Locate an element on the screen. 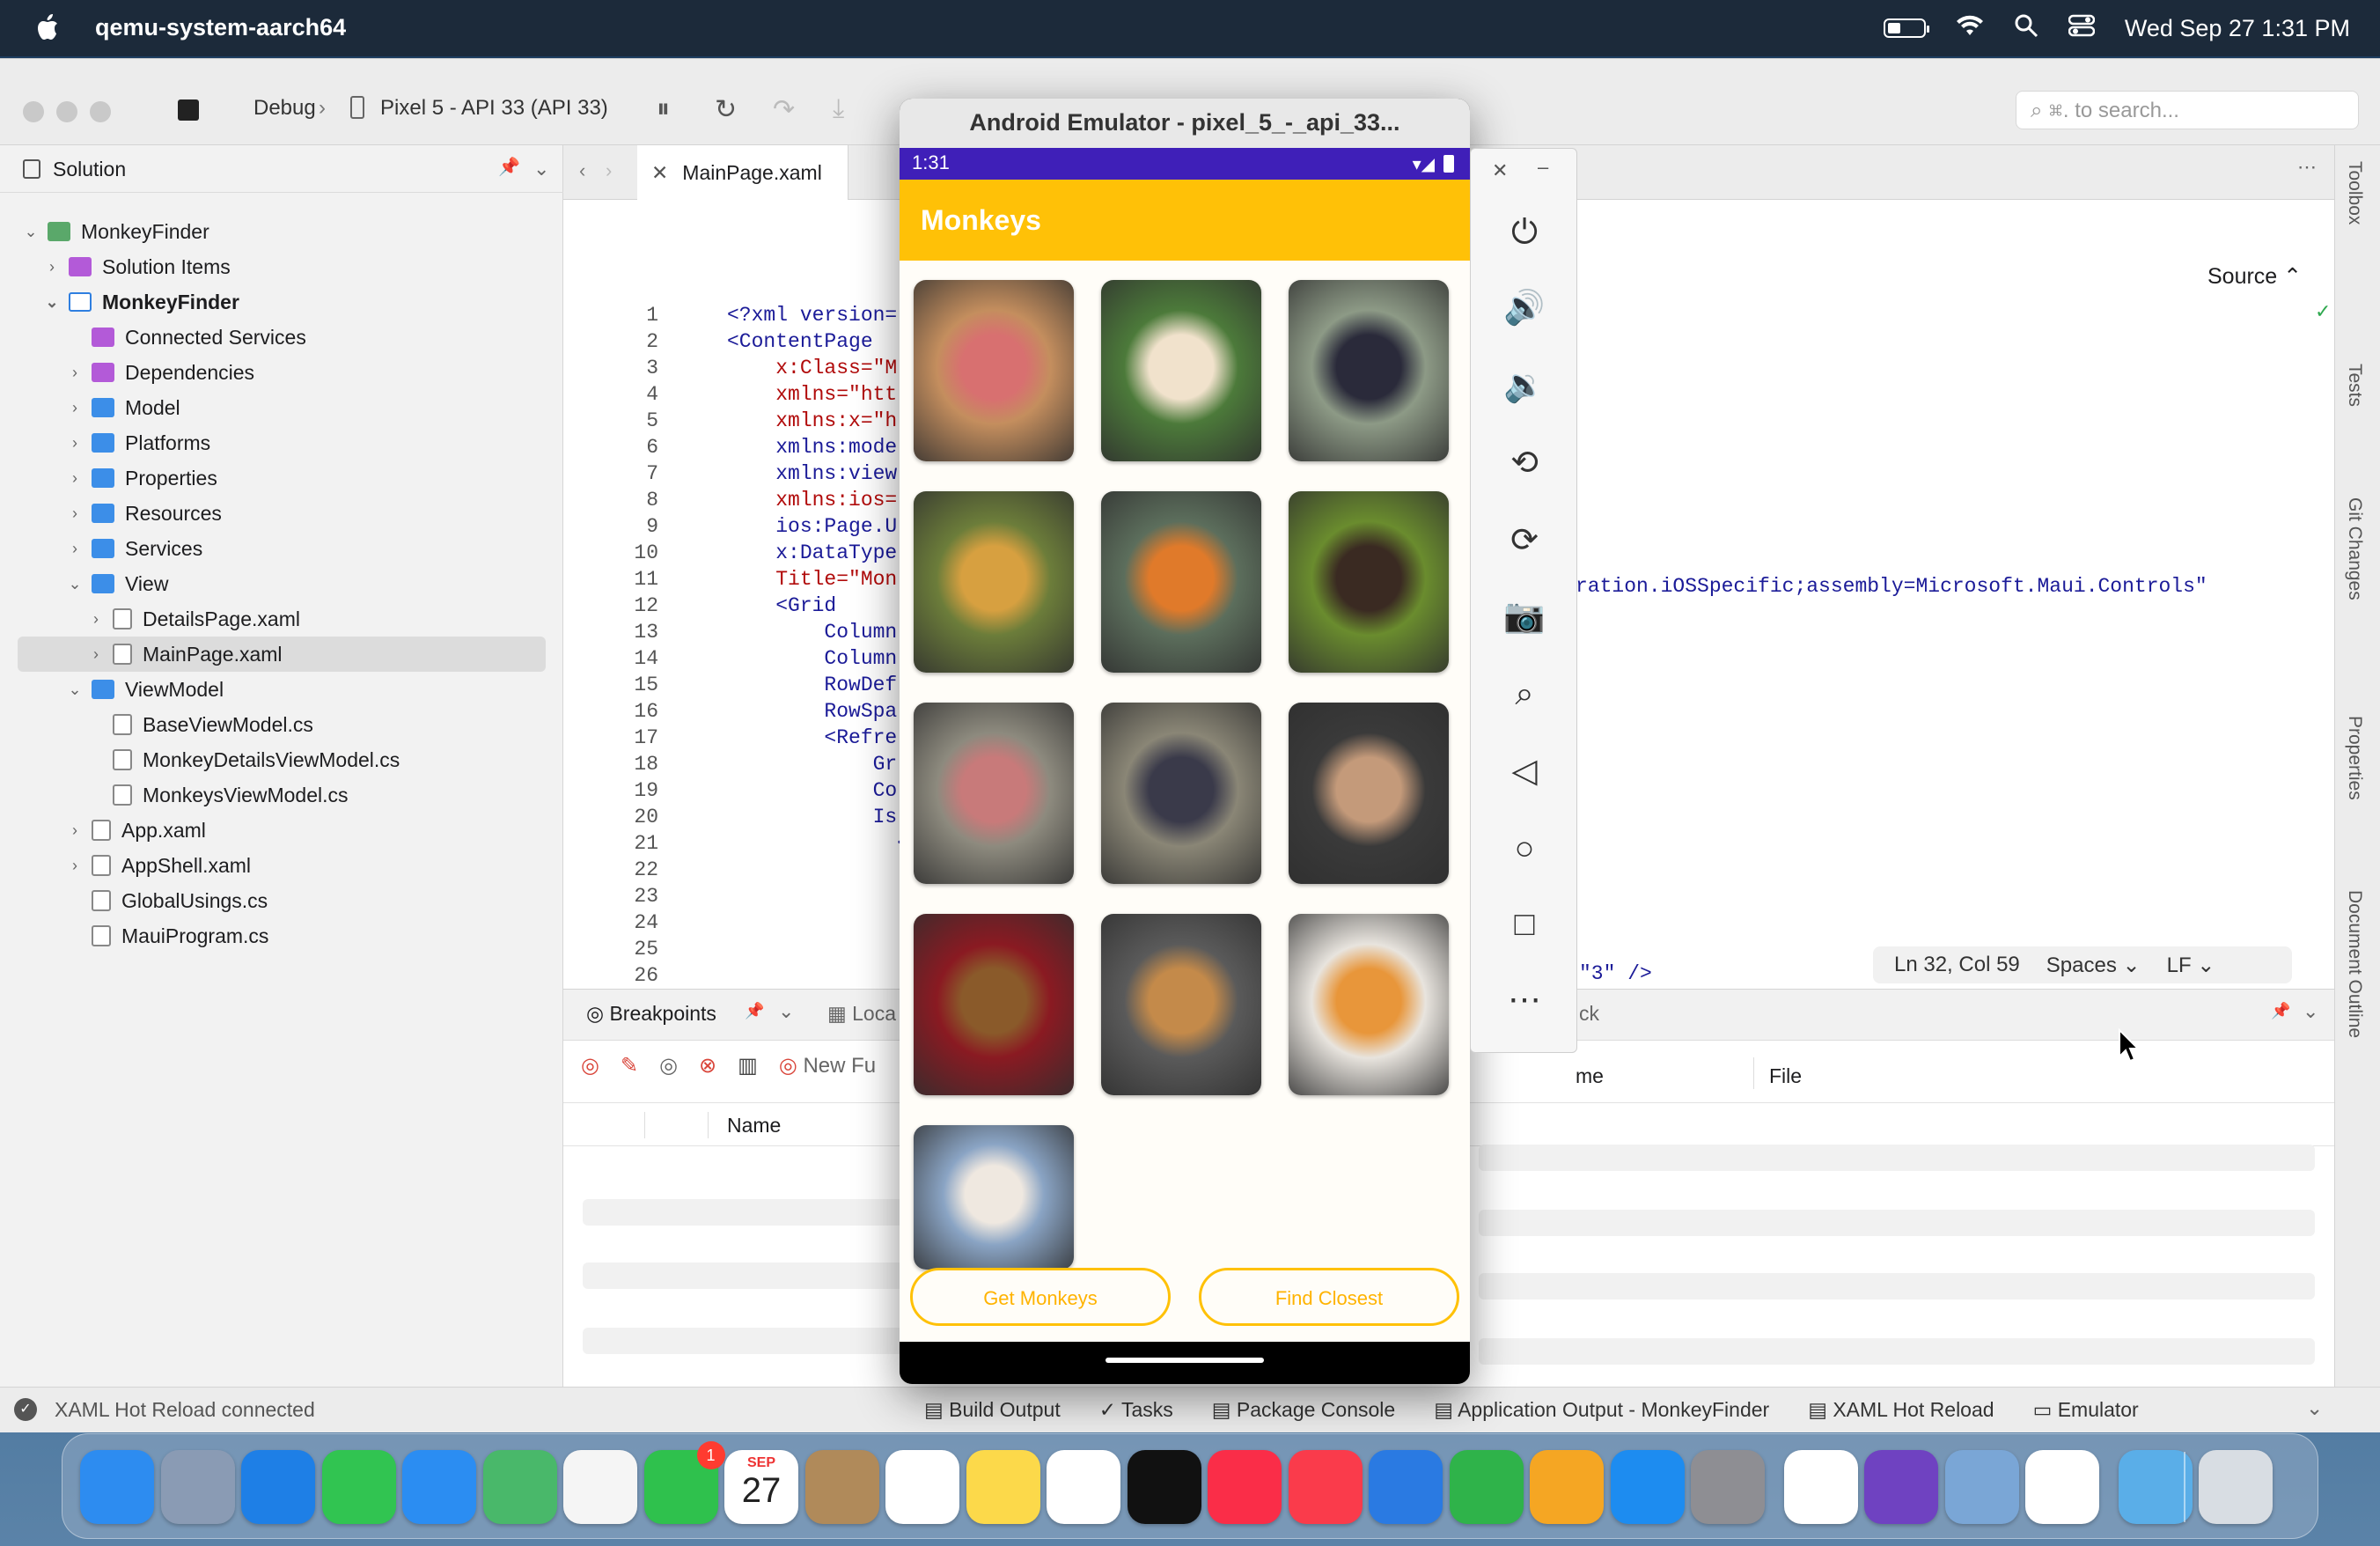  reminders-icon is located at coordinates (922, 1487).